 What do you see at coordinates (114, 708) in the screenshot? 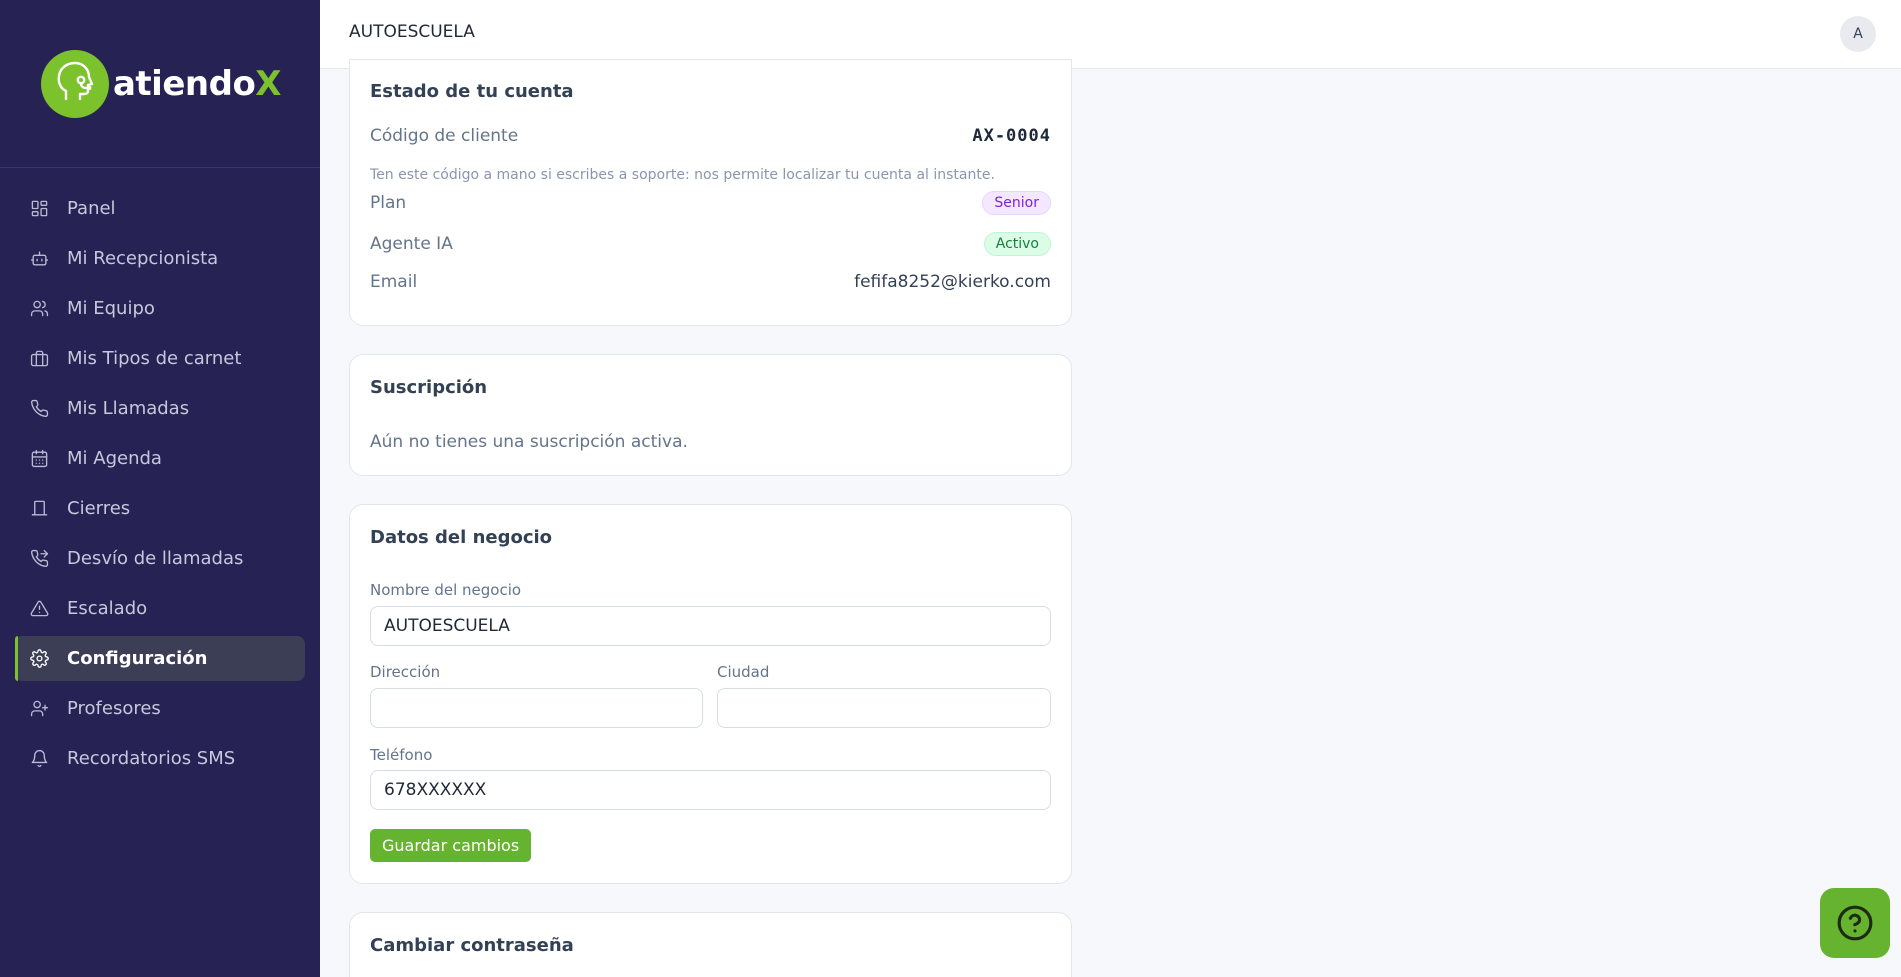
I see `sidebar-item-label: Profesores` at bounding box center [114, 708].